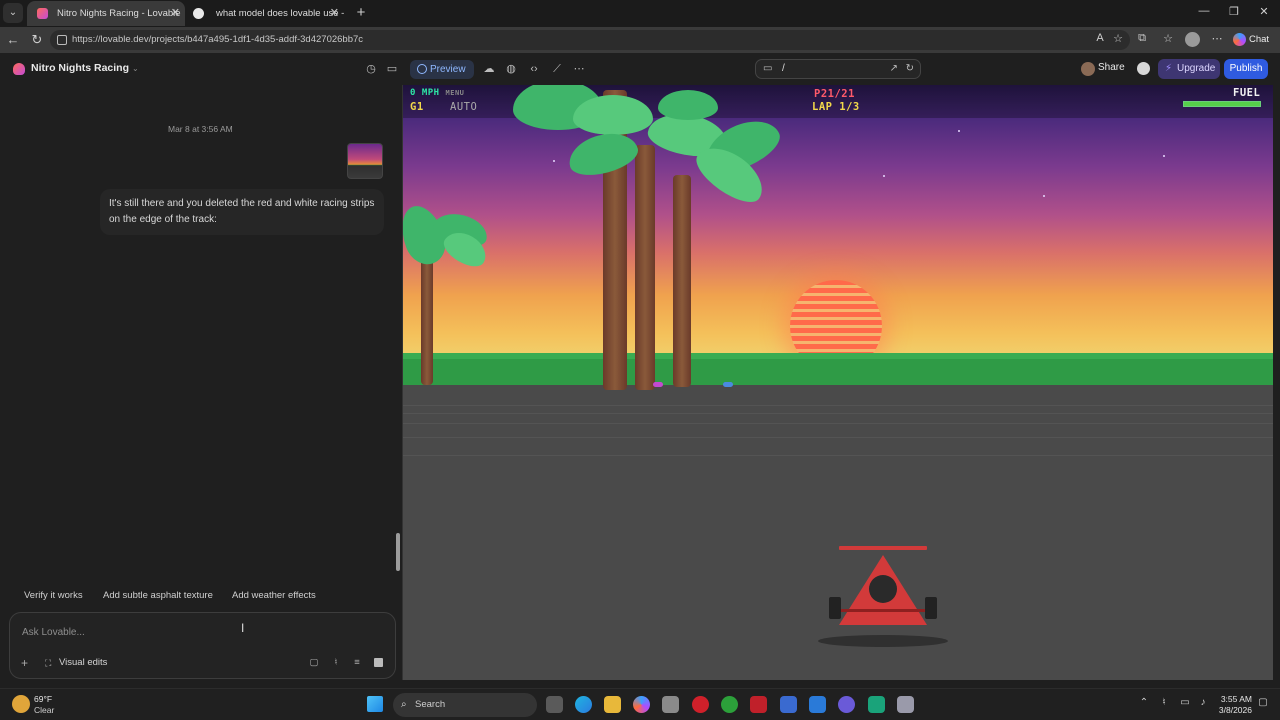 This screenshot has height=720, width=1280. Describe the element at coordinates (1169, 68) in the screenshot. I see `lightning-icon: ⚡` at that location.